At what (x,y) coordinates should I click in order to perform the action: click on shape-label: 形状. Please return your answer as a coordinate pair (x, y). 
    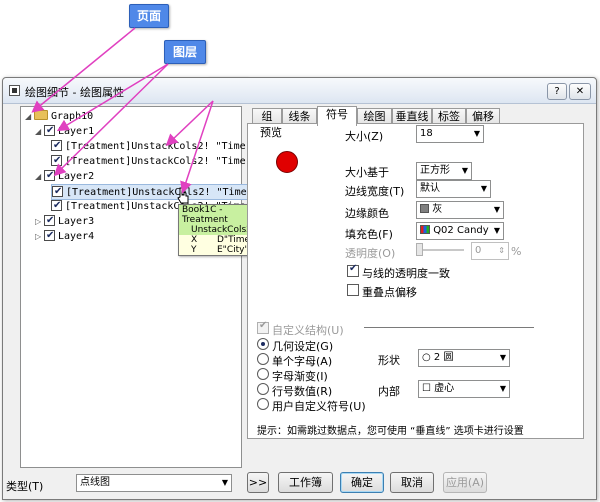
    Looking at the image, I should click on (389, 360).